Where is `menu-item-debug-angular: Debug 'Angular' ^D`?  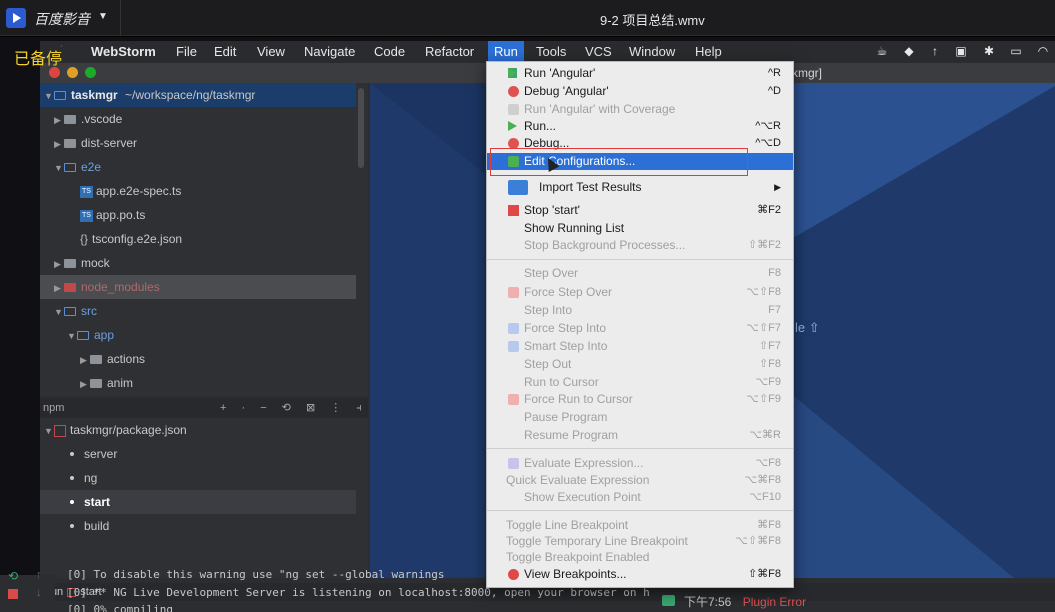 menu-item-debug-angular: Debug 'Angular' ^D is located at coordinates (640, 91).